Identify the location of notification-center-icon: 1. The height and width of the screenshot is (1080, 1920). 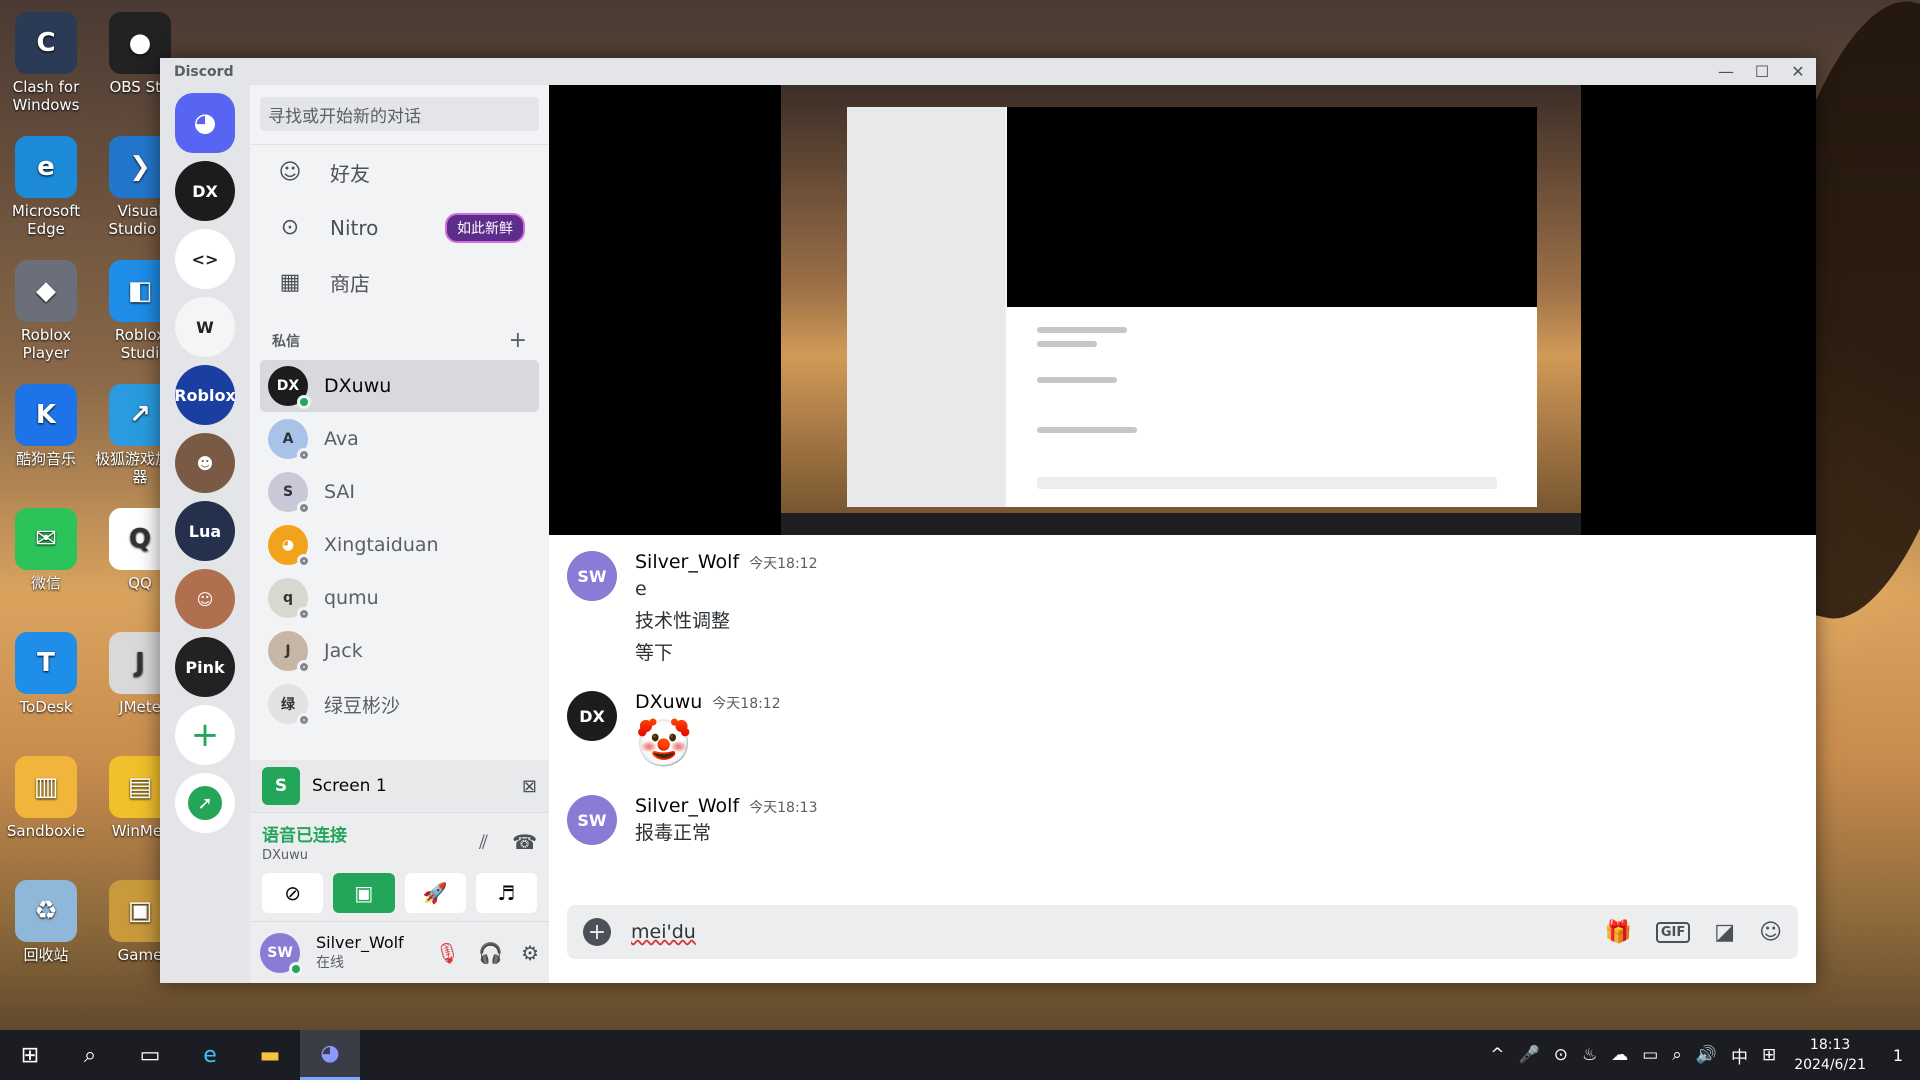
(1898, 1055).